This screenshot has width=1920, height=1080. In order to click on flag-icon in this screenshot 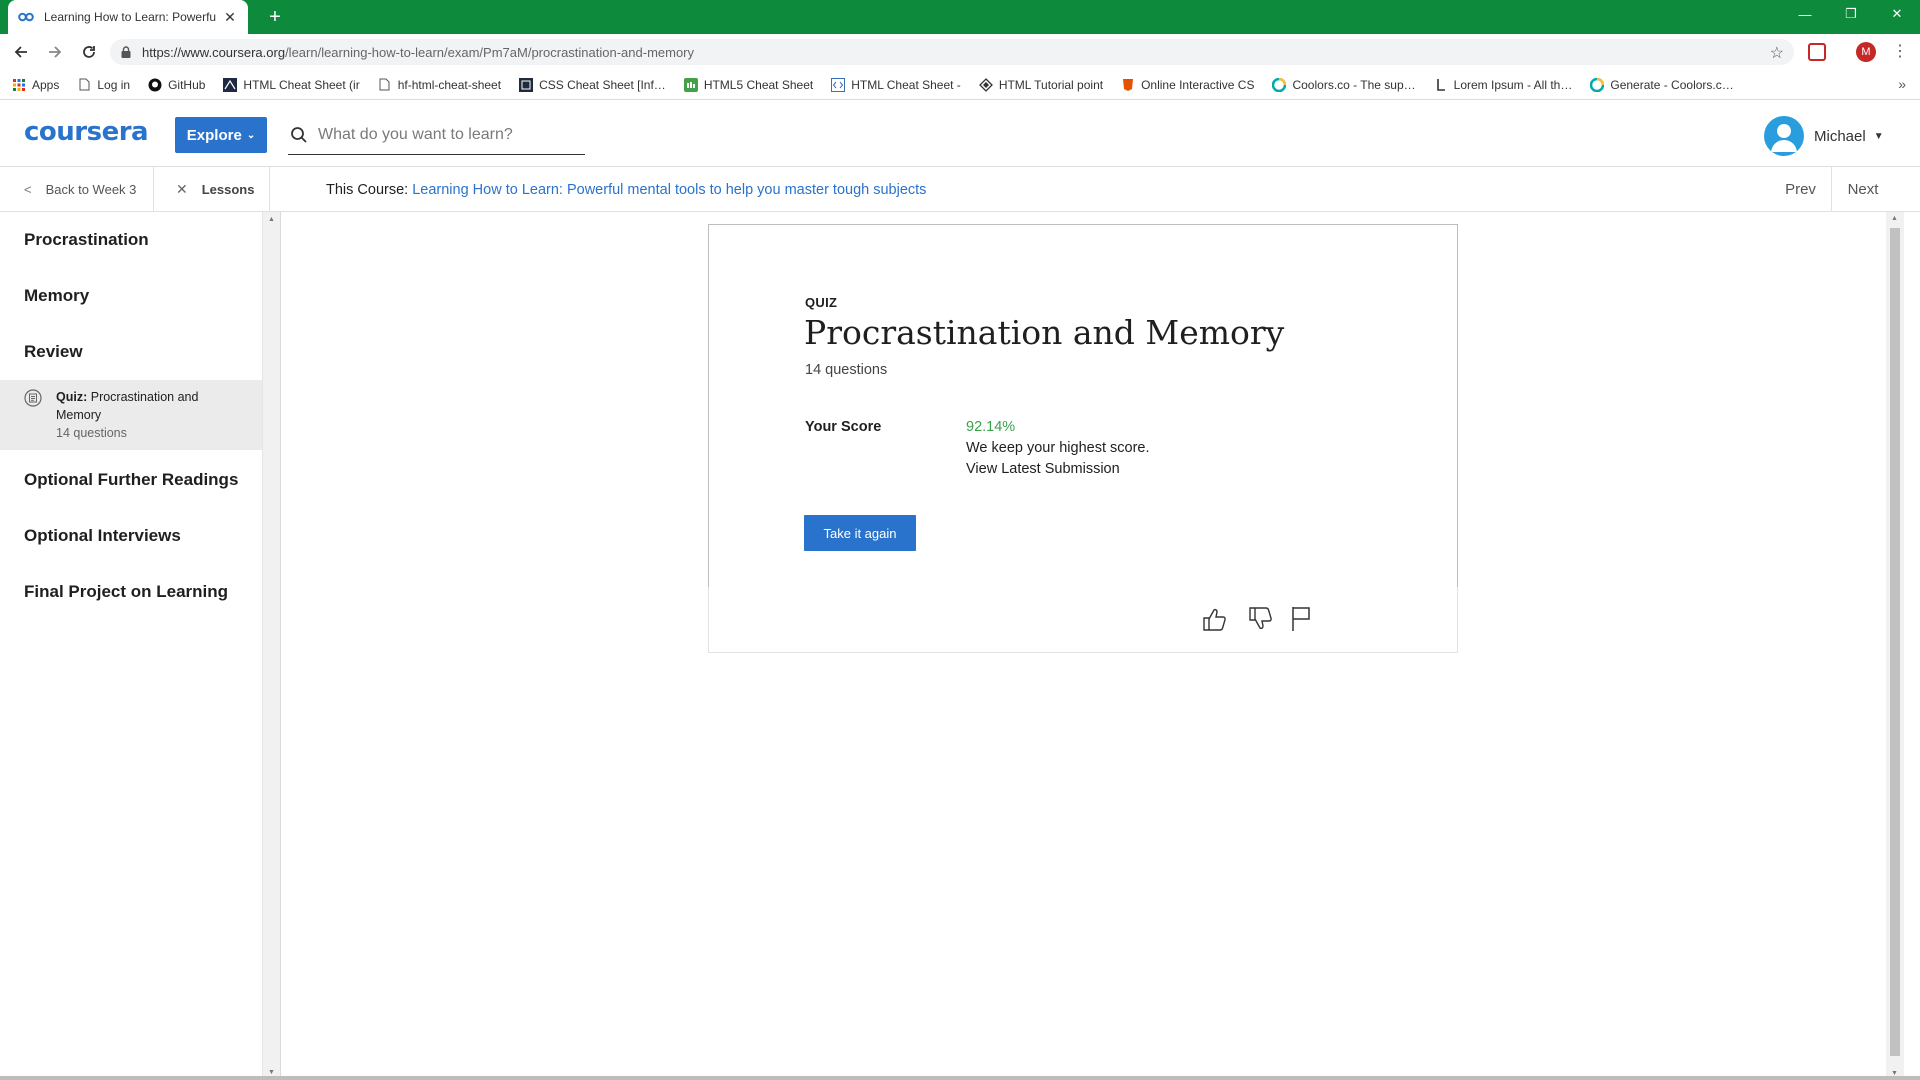, I will do `click(1302, 619)`.